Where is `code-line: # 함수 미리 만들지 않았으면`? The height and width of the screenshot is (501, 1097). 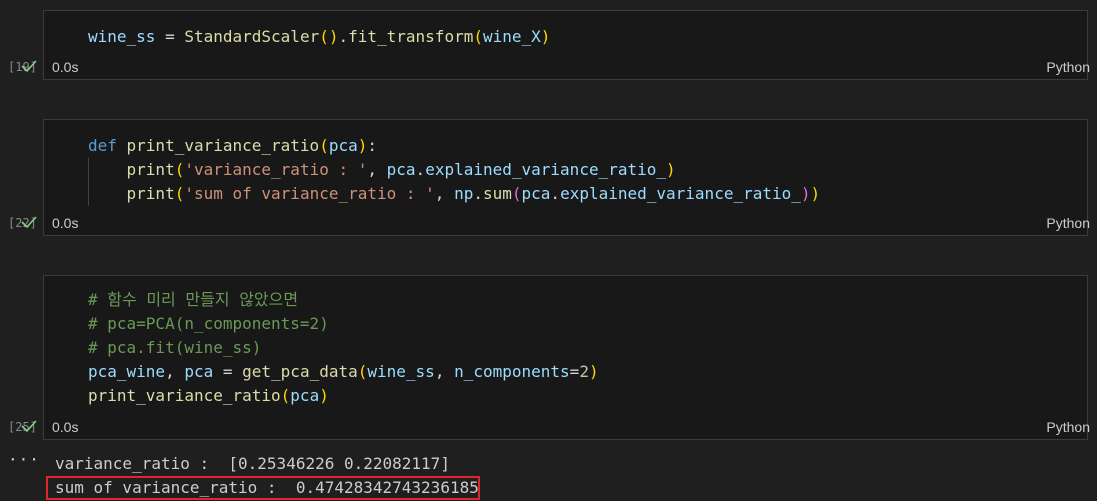
code-line: # 함수 미리 만들지 않았으면 is located at coordinates (343, 300).